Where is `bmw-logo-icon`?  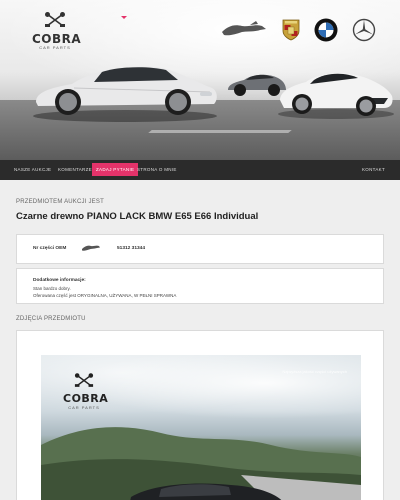 bmw-logo-icon is located at coordinates (326, 30).